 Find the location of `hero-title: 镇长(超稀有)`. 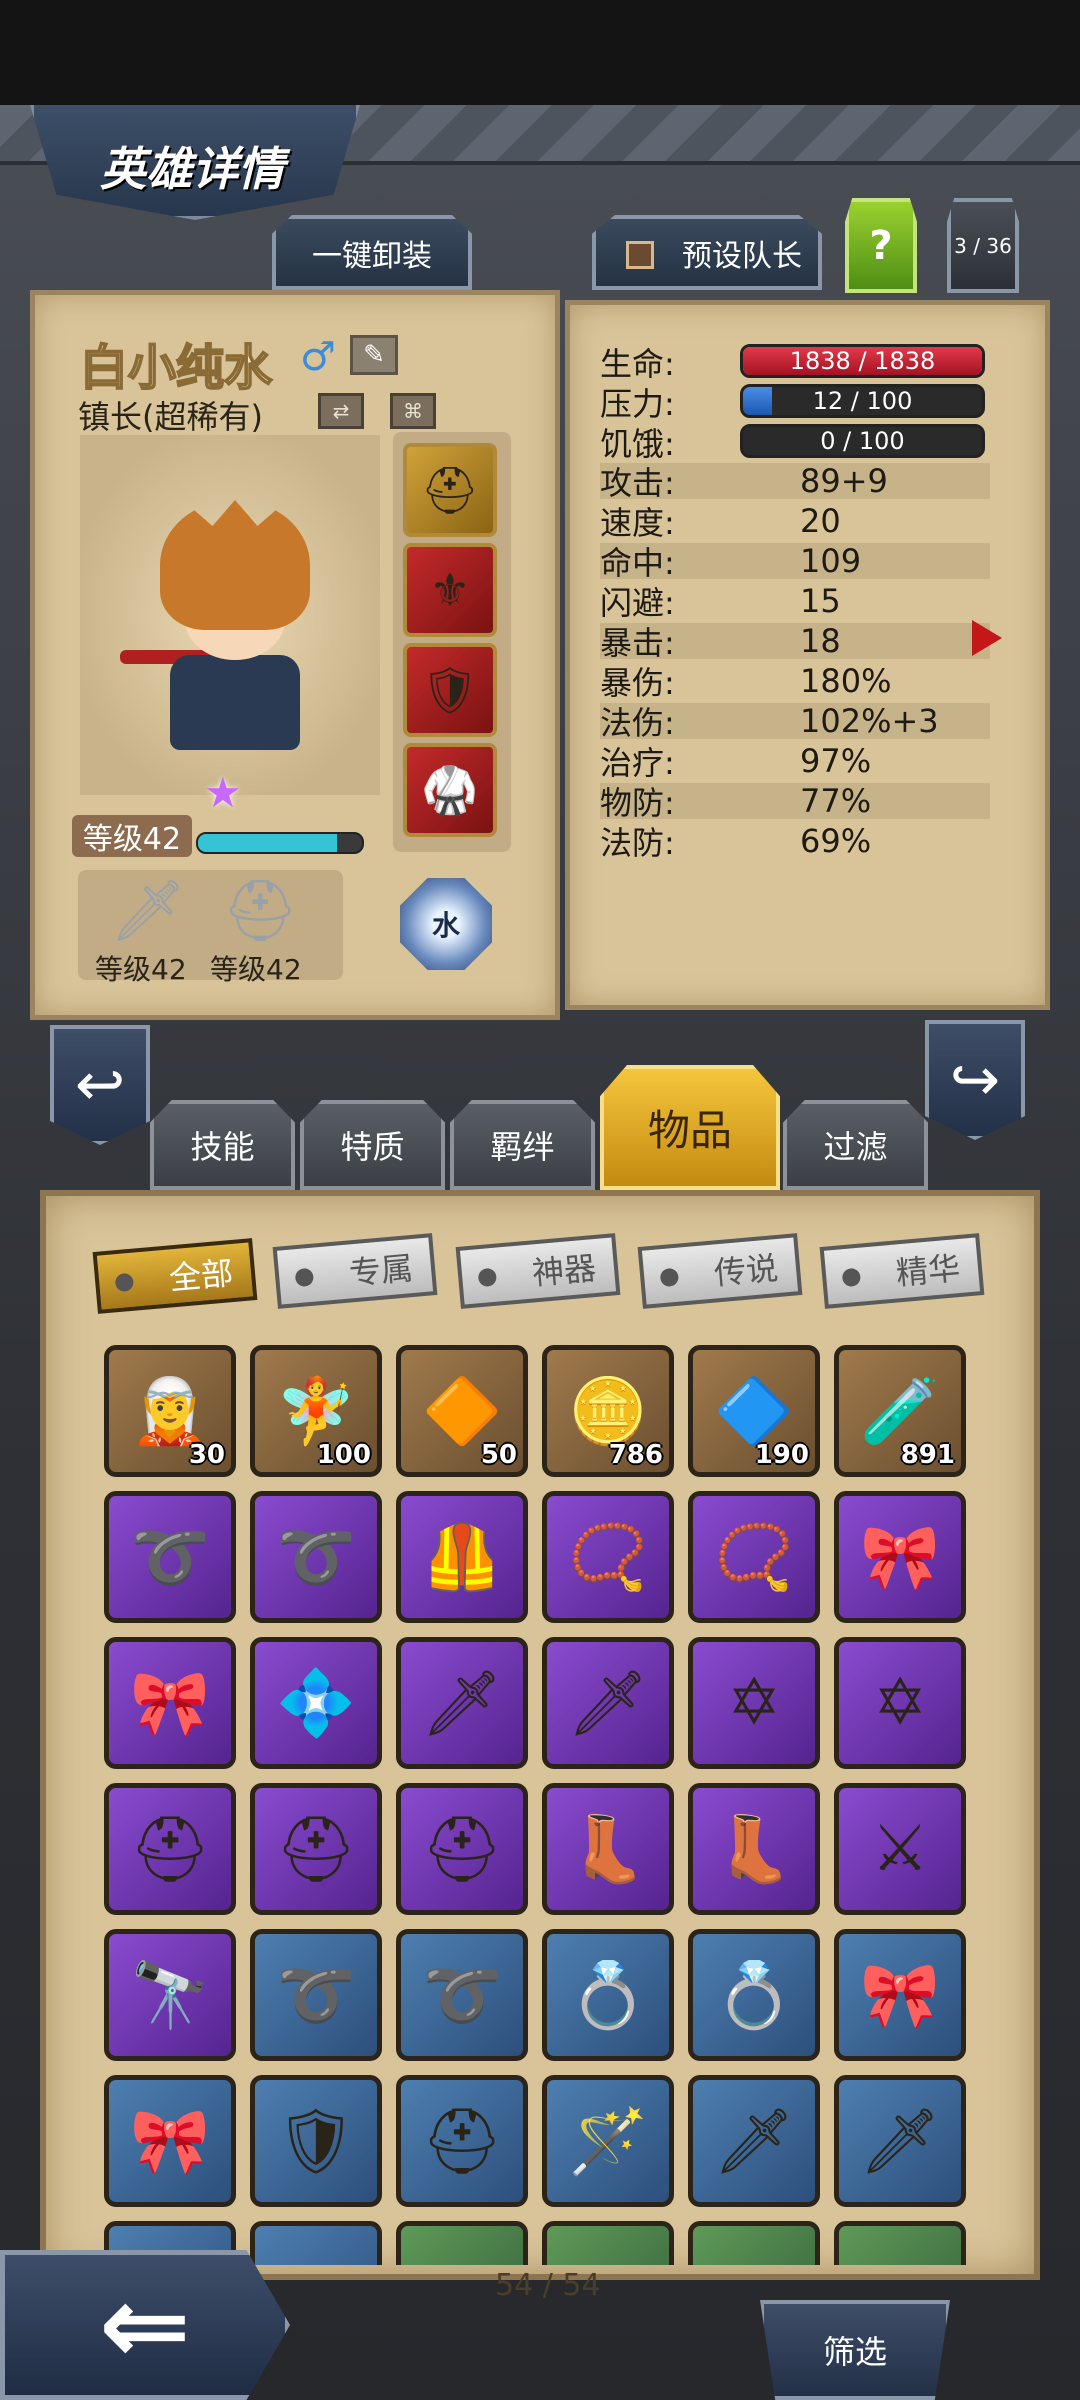

hero-title: 镇长(超稀有) is located at coordinates (170, 417).